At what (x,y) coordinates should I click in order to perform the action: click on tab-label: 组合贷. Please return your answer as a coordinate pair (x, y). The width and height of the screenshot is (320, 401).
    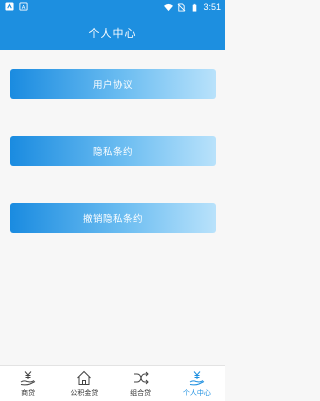
    Looking at the image, I should click on (141, 393).